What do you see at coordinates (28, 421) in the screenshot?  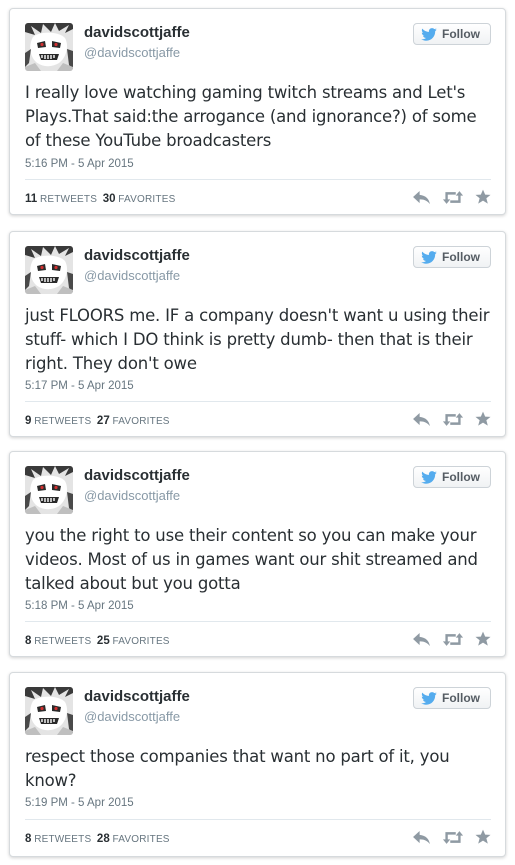 I see `retweet-count: 9` at bounding box center [28, 421].